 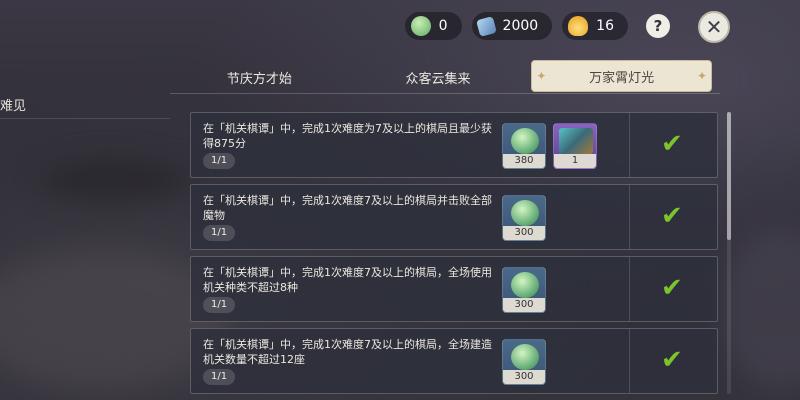 I want to click on tab-label: 节庆方才始, so click(x=259, y=79).